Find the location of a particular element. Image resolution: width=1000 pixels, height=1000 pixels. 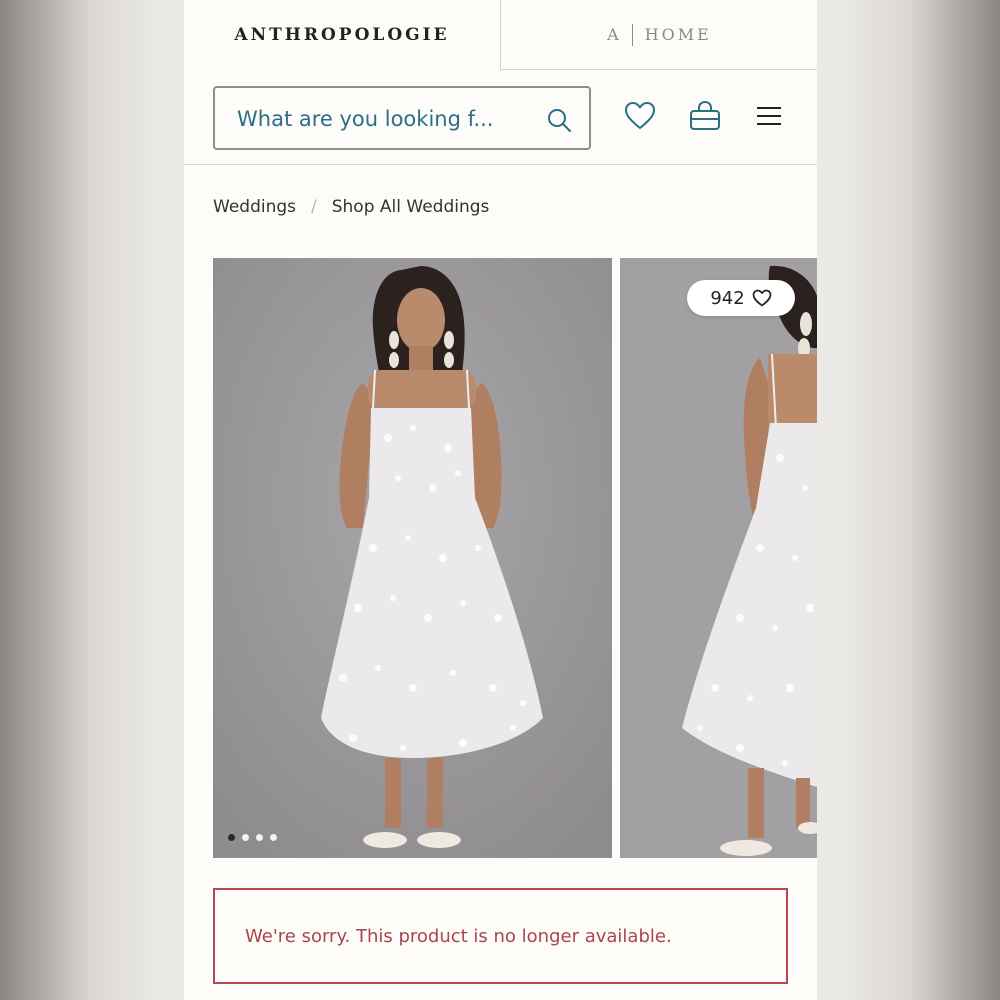

breadcrumb: Weddings / Shop All Weddings is located at coordinates (351, 207).